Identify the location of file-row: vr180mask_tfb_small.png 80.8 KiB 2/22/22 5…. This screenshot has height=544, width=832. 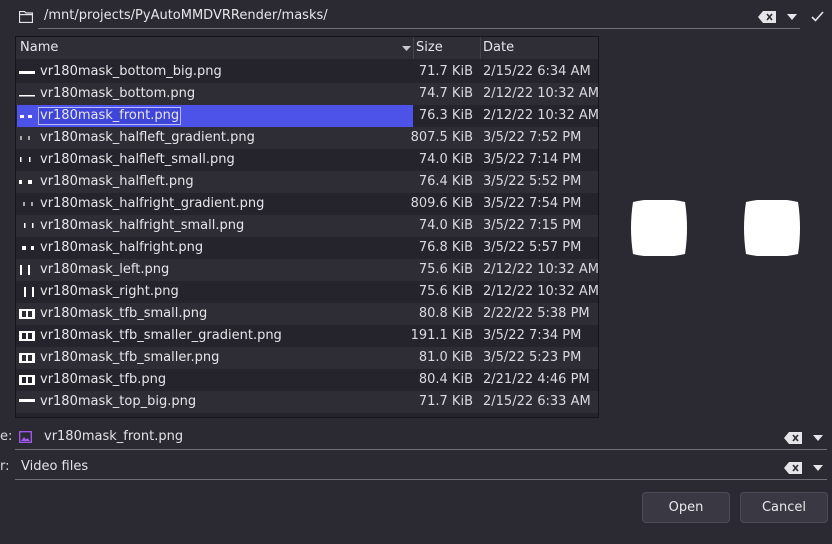
(307, 314).